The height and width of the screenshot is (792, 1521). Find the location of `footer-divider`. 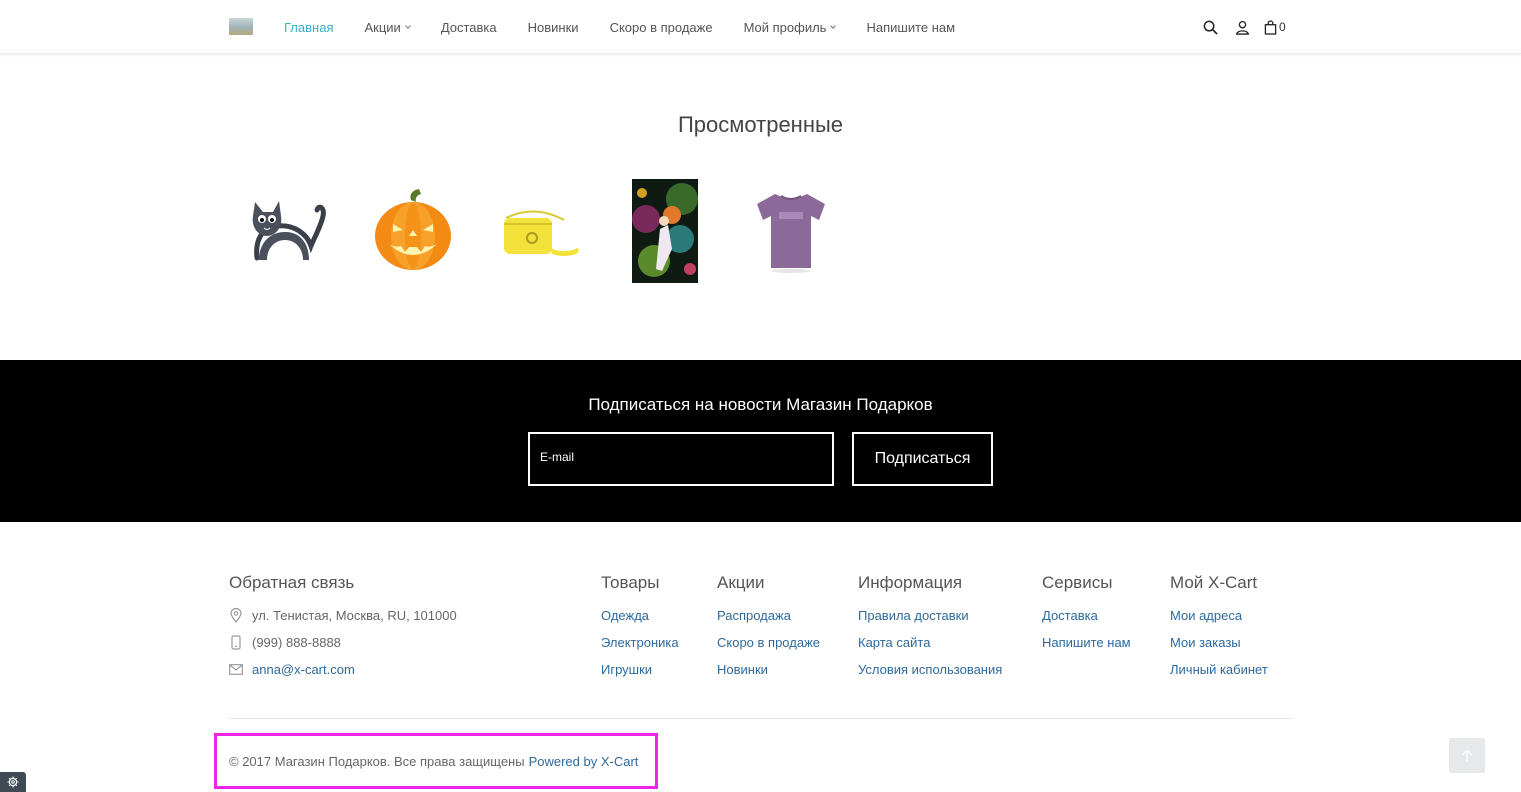

footer-divider is located at coordinates (760, 718).